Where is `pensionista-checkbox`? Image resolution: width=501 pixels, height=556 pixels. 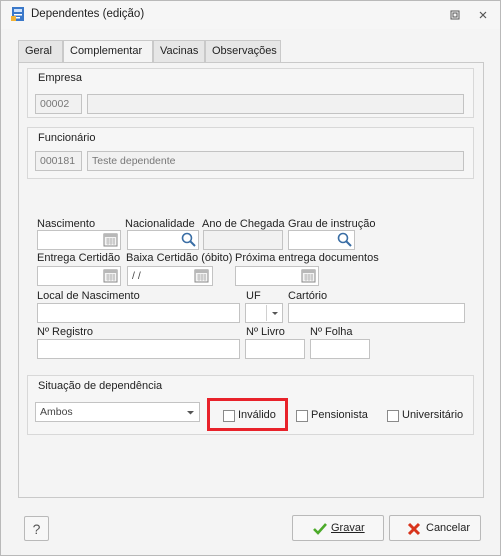
pensionista-checkbox is located at coordinates (302, 416).